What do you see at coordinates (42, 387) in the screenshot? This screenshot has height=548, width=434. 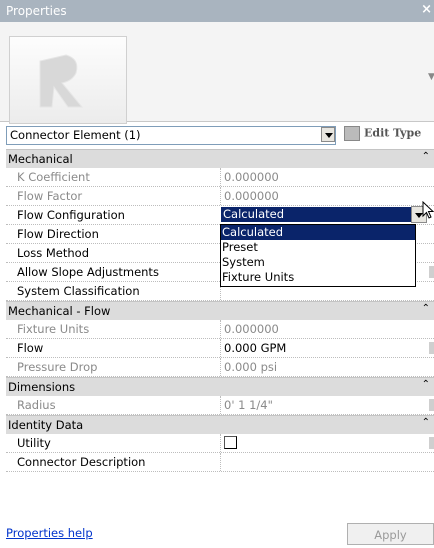 I see `category-label: Dimensions` at bounding box center [42, 387].